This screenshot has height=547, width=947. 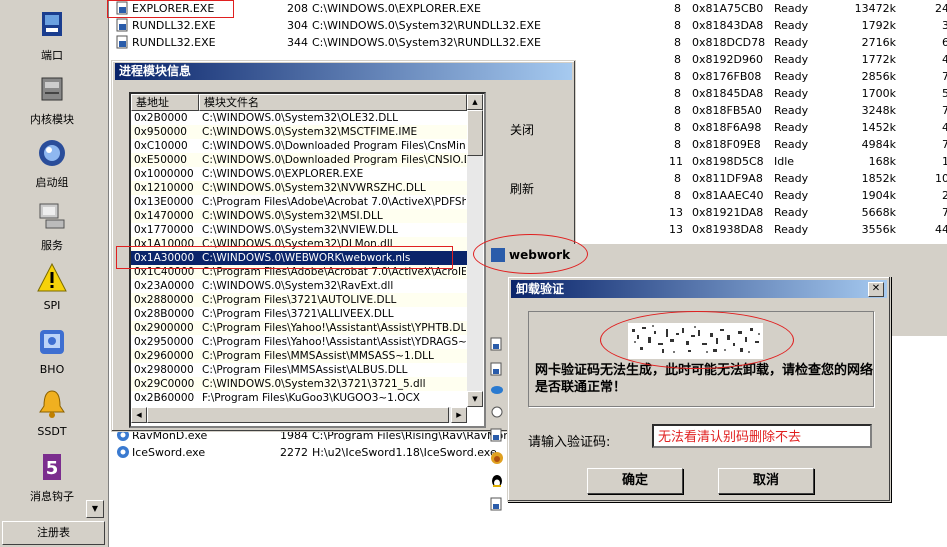 What do you see at coordinates (139, 415) in the screenshot?
I see `scroll-left-button: ◀` at bounding box center [139, 415].